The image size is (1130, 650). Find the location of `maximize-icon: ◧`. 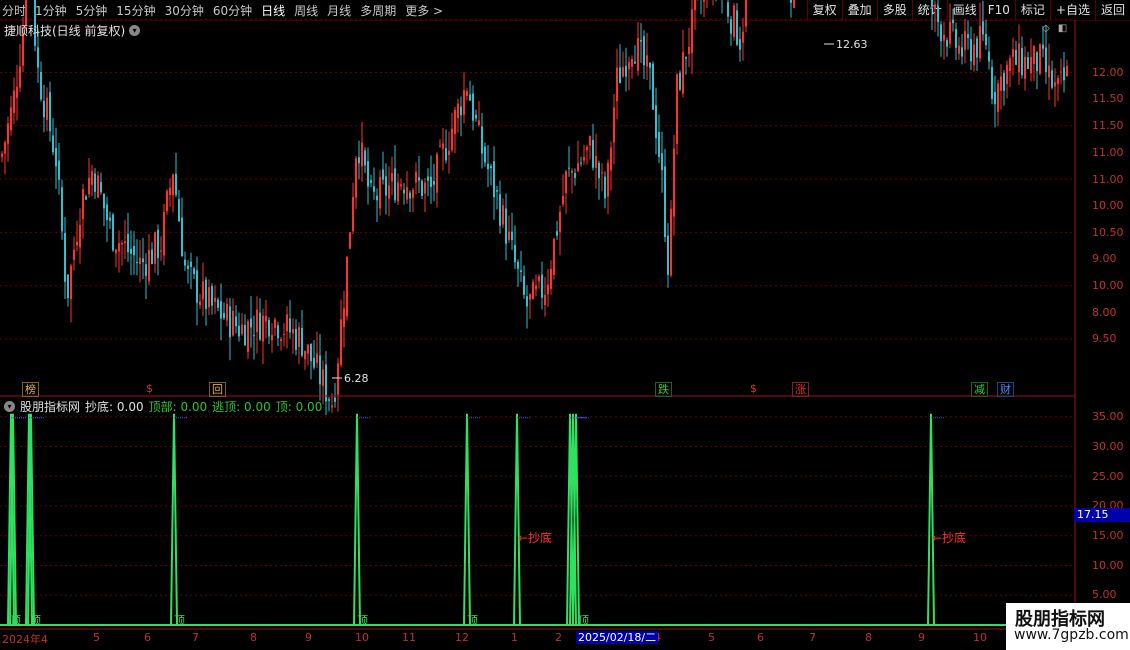

maximize-icon: ◧ is located at coordinates (1062, 28).